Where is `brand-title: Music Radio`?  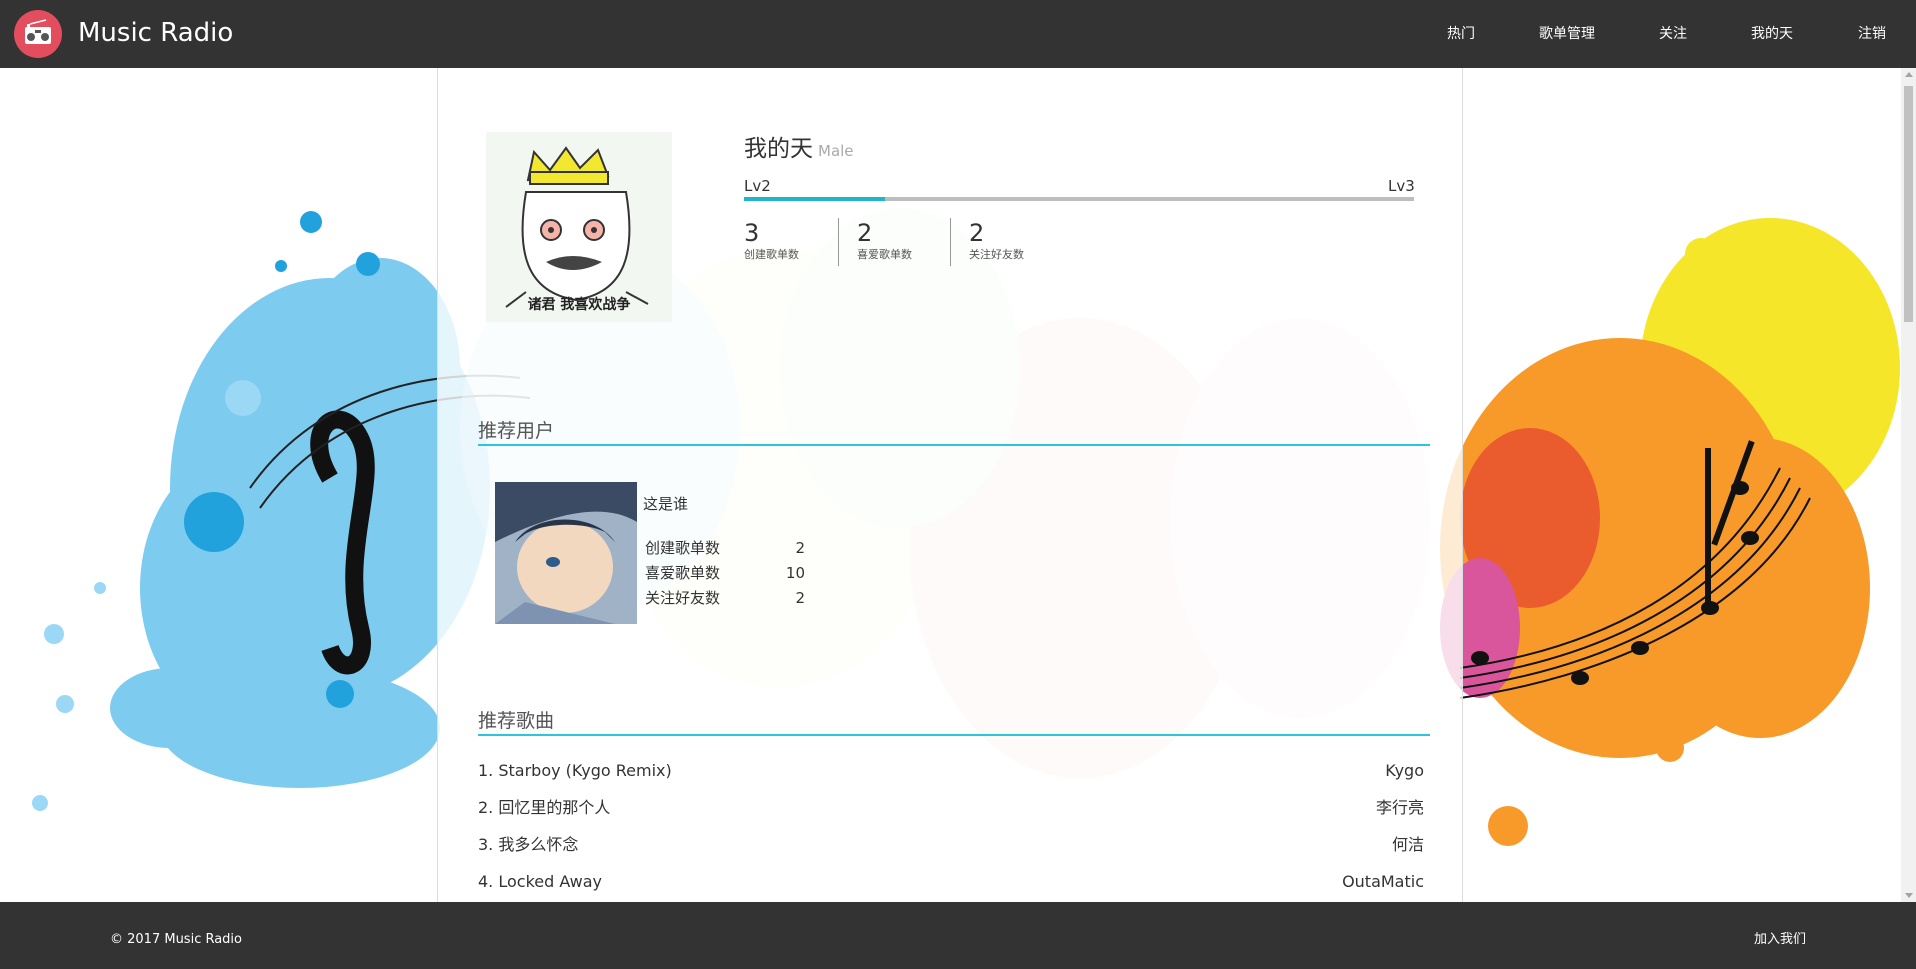
brand-title: Music Radio is located at coordinates (155, 33).